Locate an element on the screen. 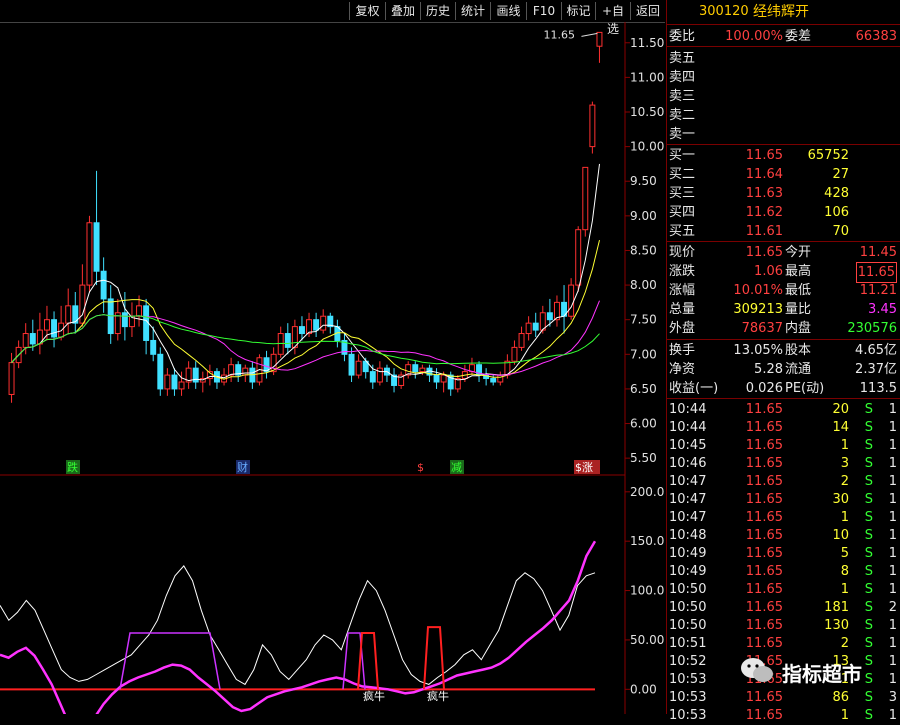 The height and width of the screenshot is (725, 900). bid-row: 买五 11.61 70 is located at coordinates (783, 231).